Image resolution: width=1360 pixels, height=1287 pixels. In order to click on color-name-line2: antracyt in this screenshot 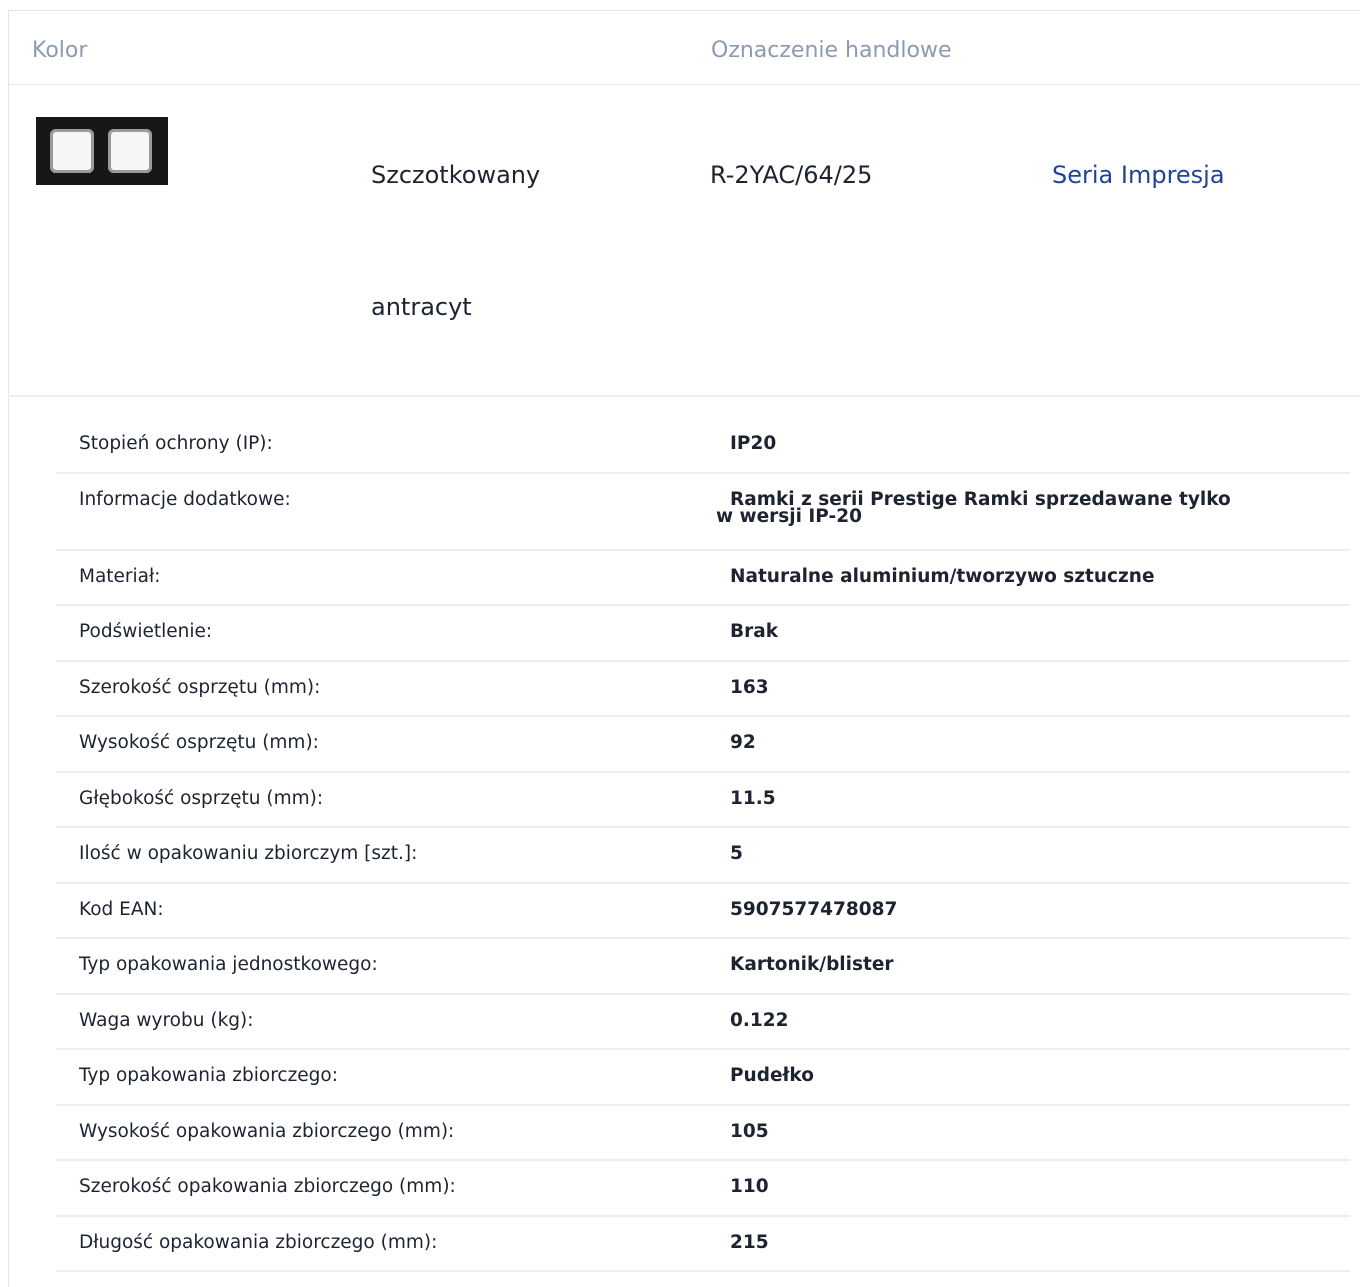, I will do `click(421, 307)`.